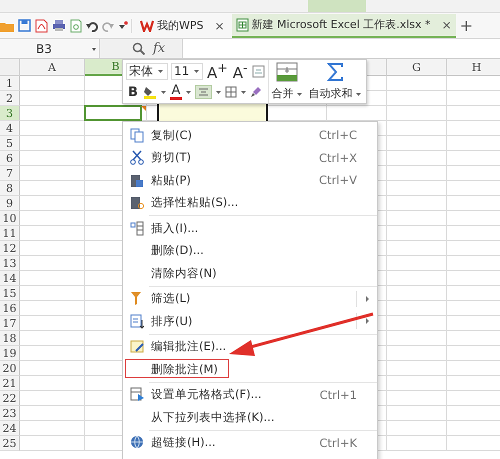  I want to click on row-header: 15, so click(10, 293).